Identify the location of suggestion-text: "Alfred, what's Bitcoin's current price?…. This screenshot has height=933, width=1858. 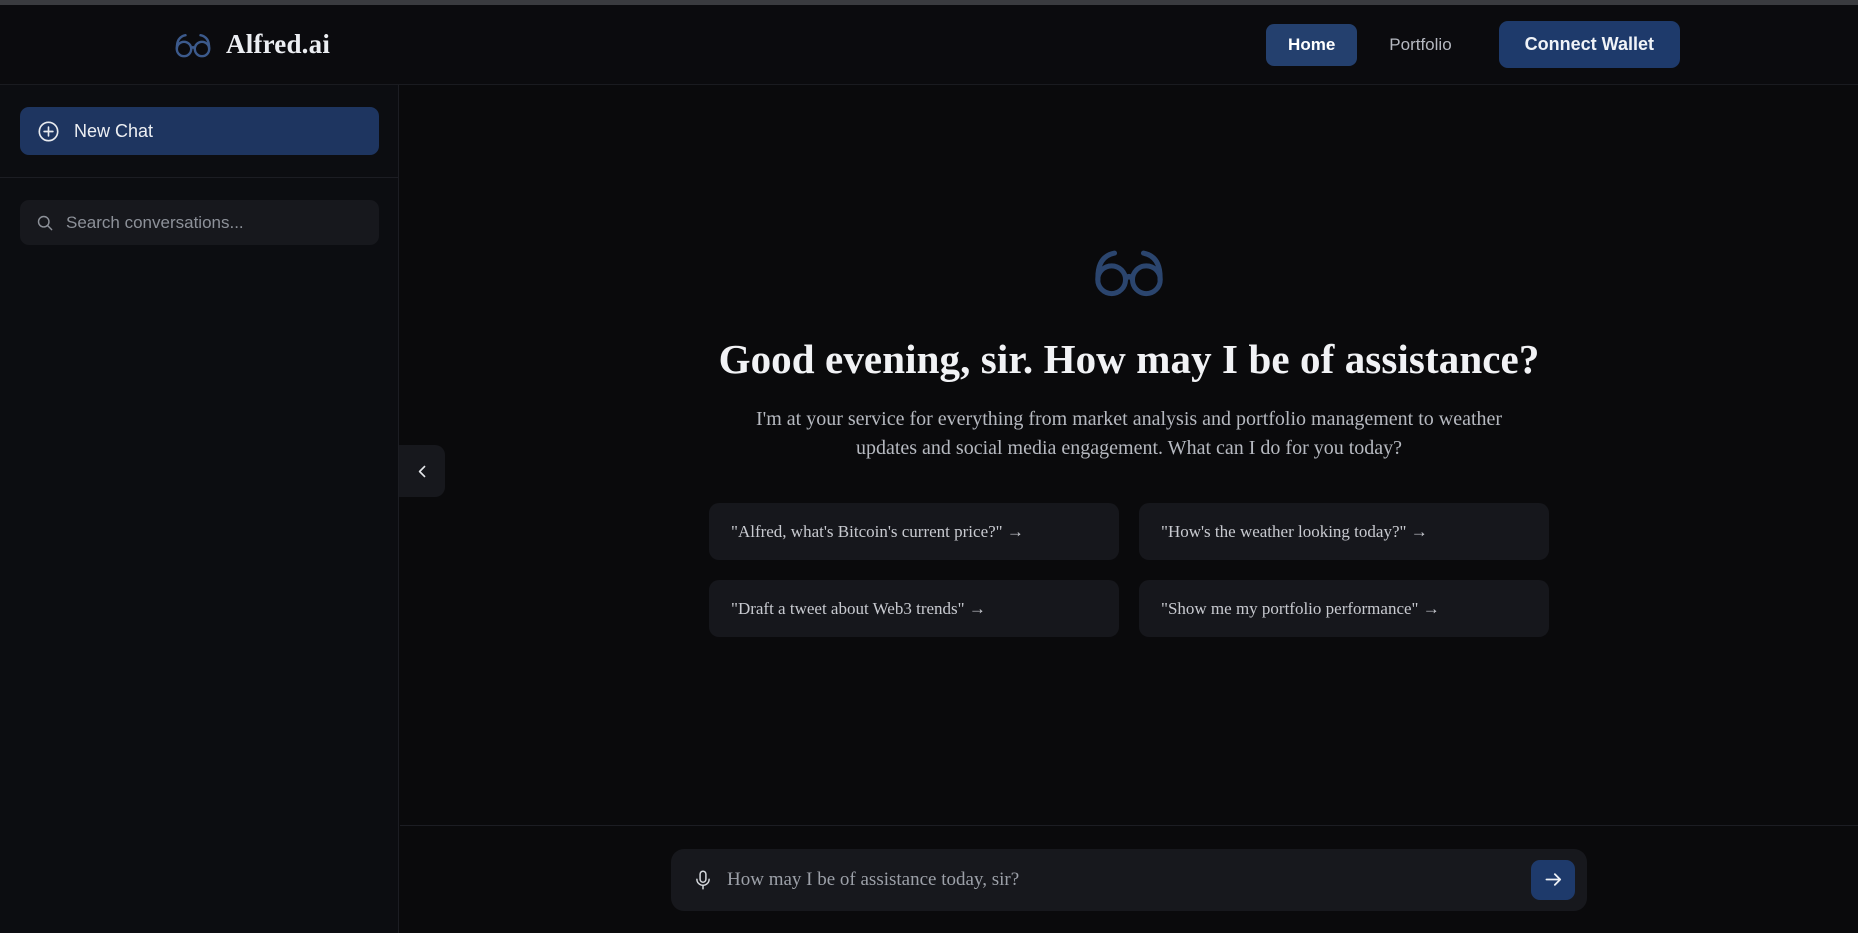
(877, 531).